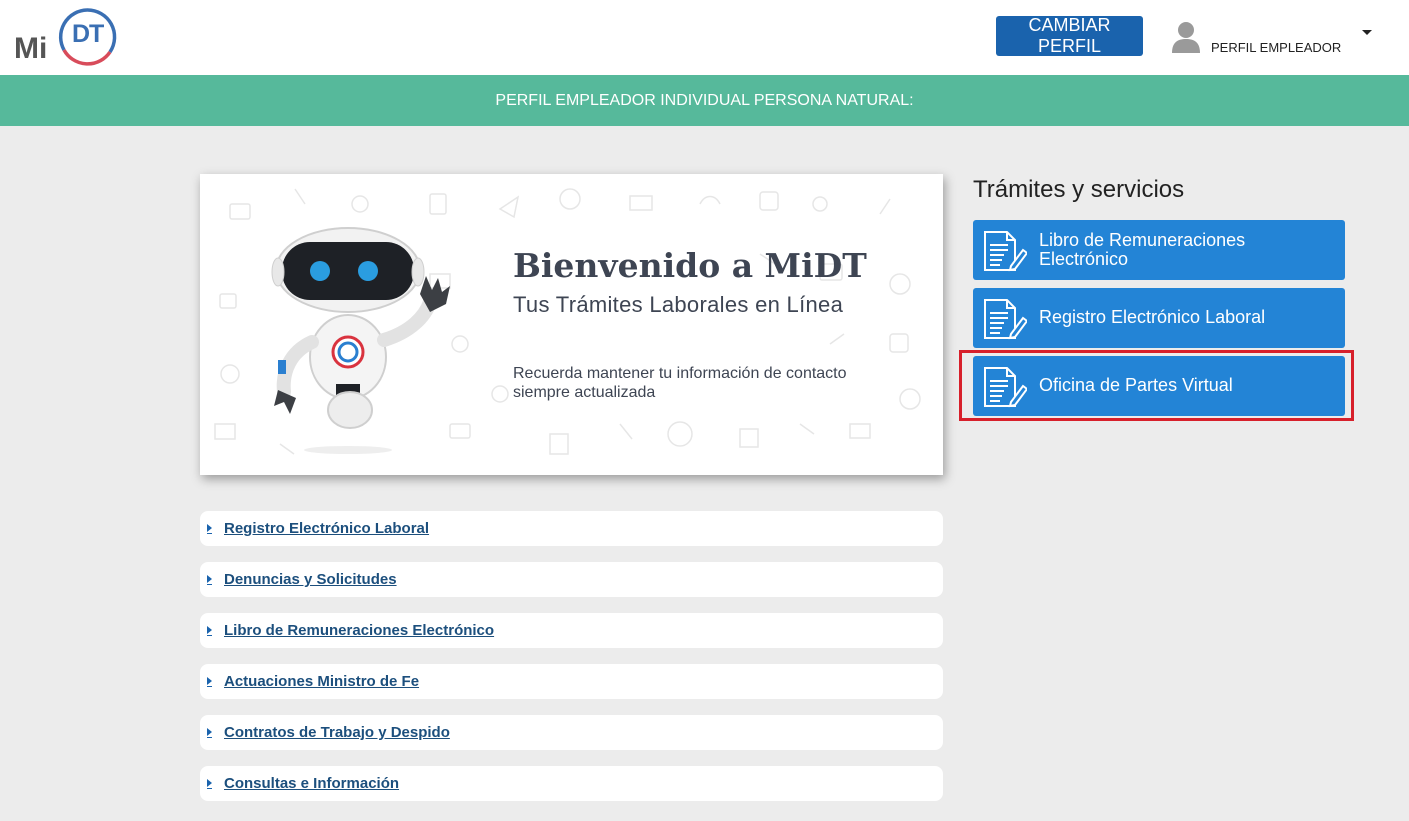 The width and height of the screenshot is (1409, 821). I want to click on midt-logo: Mi DT, so click(67, 37).